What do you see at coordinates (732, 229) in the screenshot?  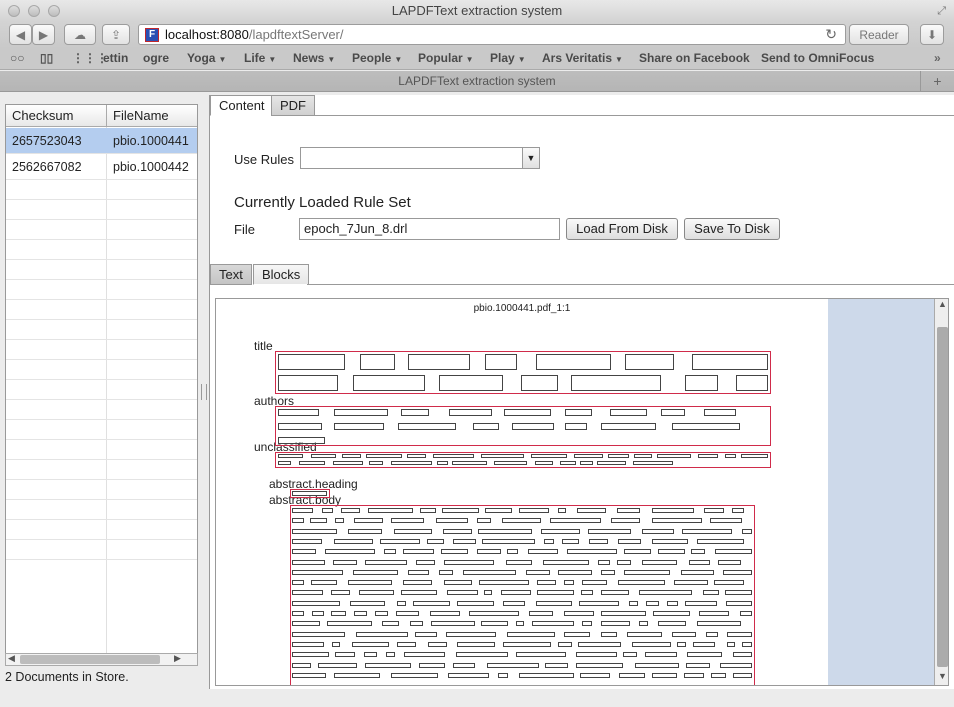 I see `save-to-disk-button: Save To Disk` at bounding box center [732, 229].